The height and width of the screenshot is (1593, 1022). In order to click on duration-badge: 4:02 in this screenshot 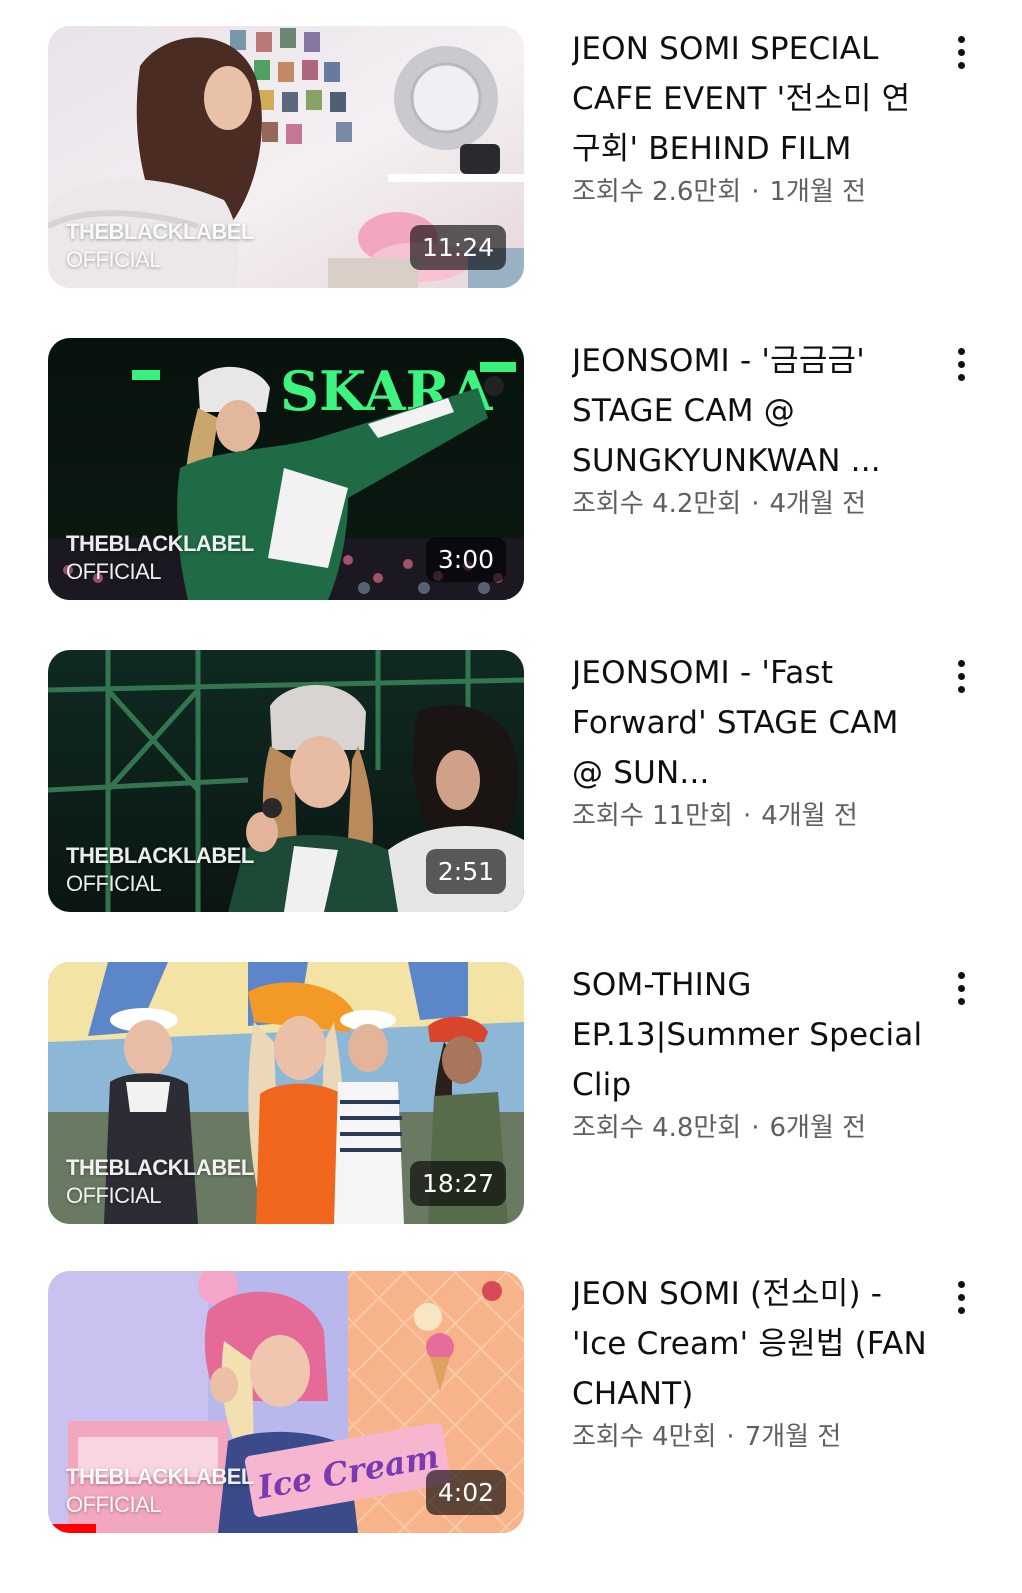, I will do `click(465, 1492)`.